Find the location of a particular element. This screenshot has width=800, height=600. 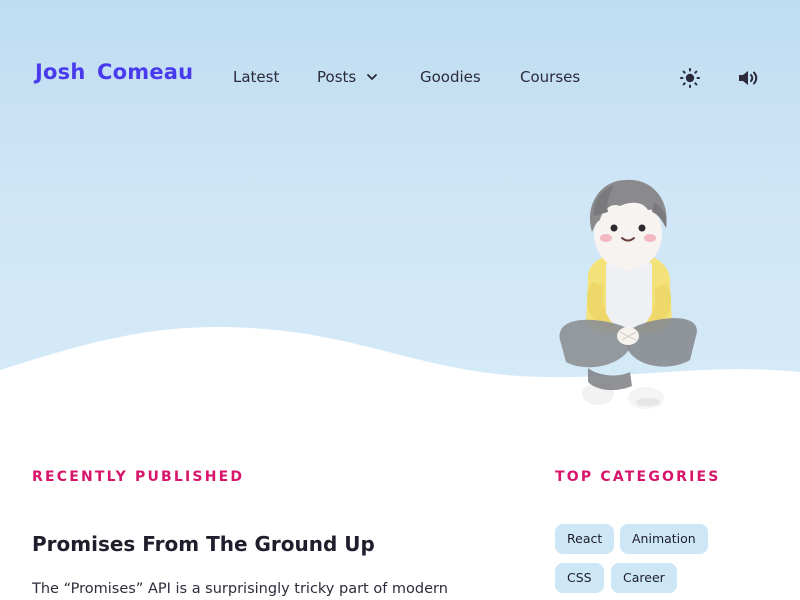

category-tag-react: React is located at coordinates (585, 539).